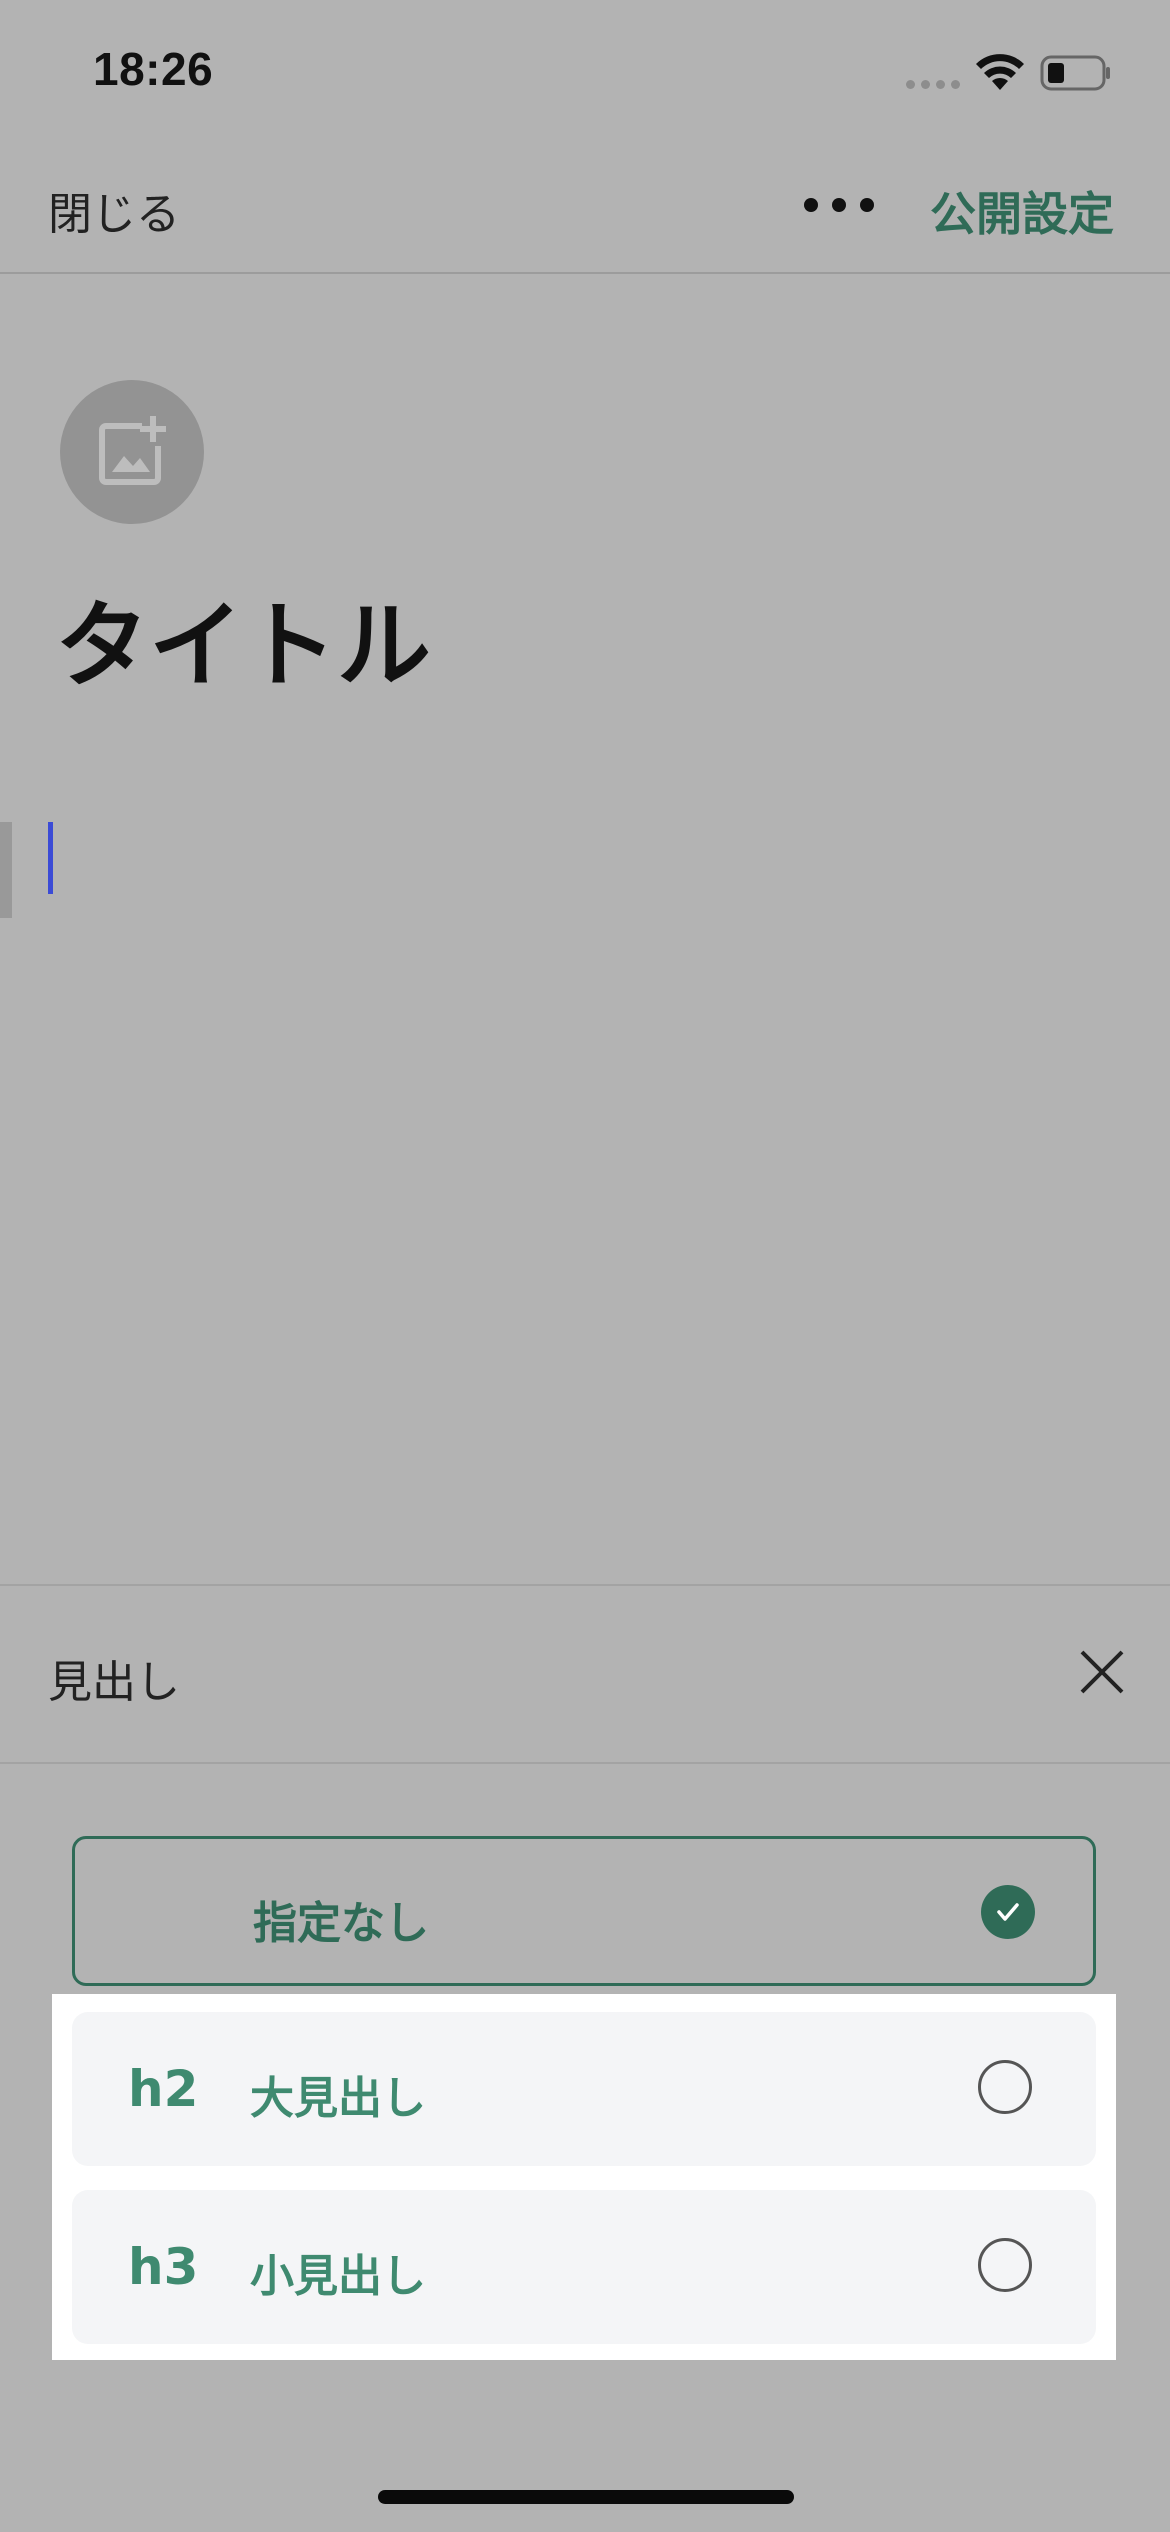  What do you see at coordinates (114, 1682) in the screenshot?
I see `heading-panel-title: 見出し` at bounding box center [114, 1682].